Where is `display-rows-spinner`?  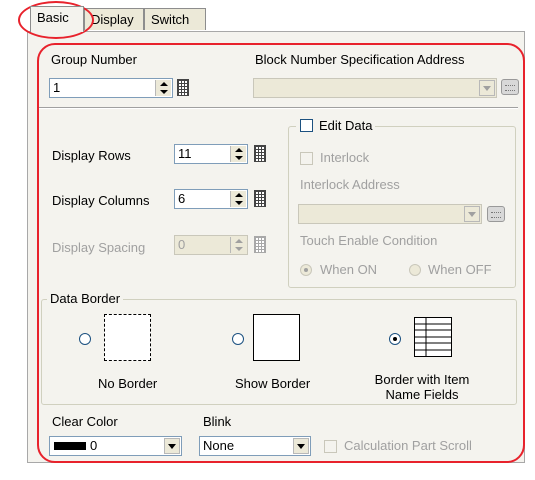 display-rows-spinner is located at coordinates (238, 154).